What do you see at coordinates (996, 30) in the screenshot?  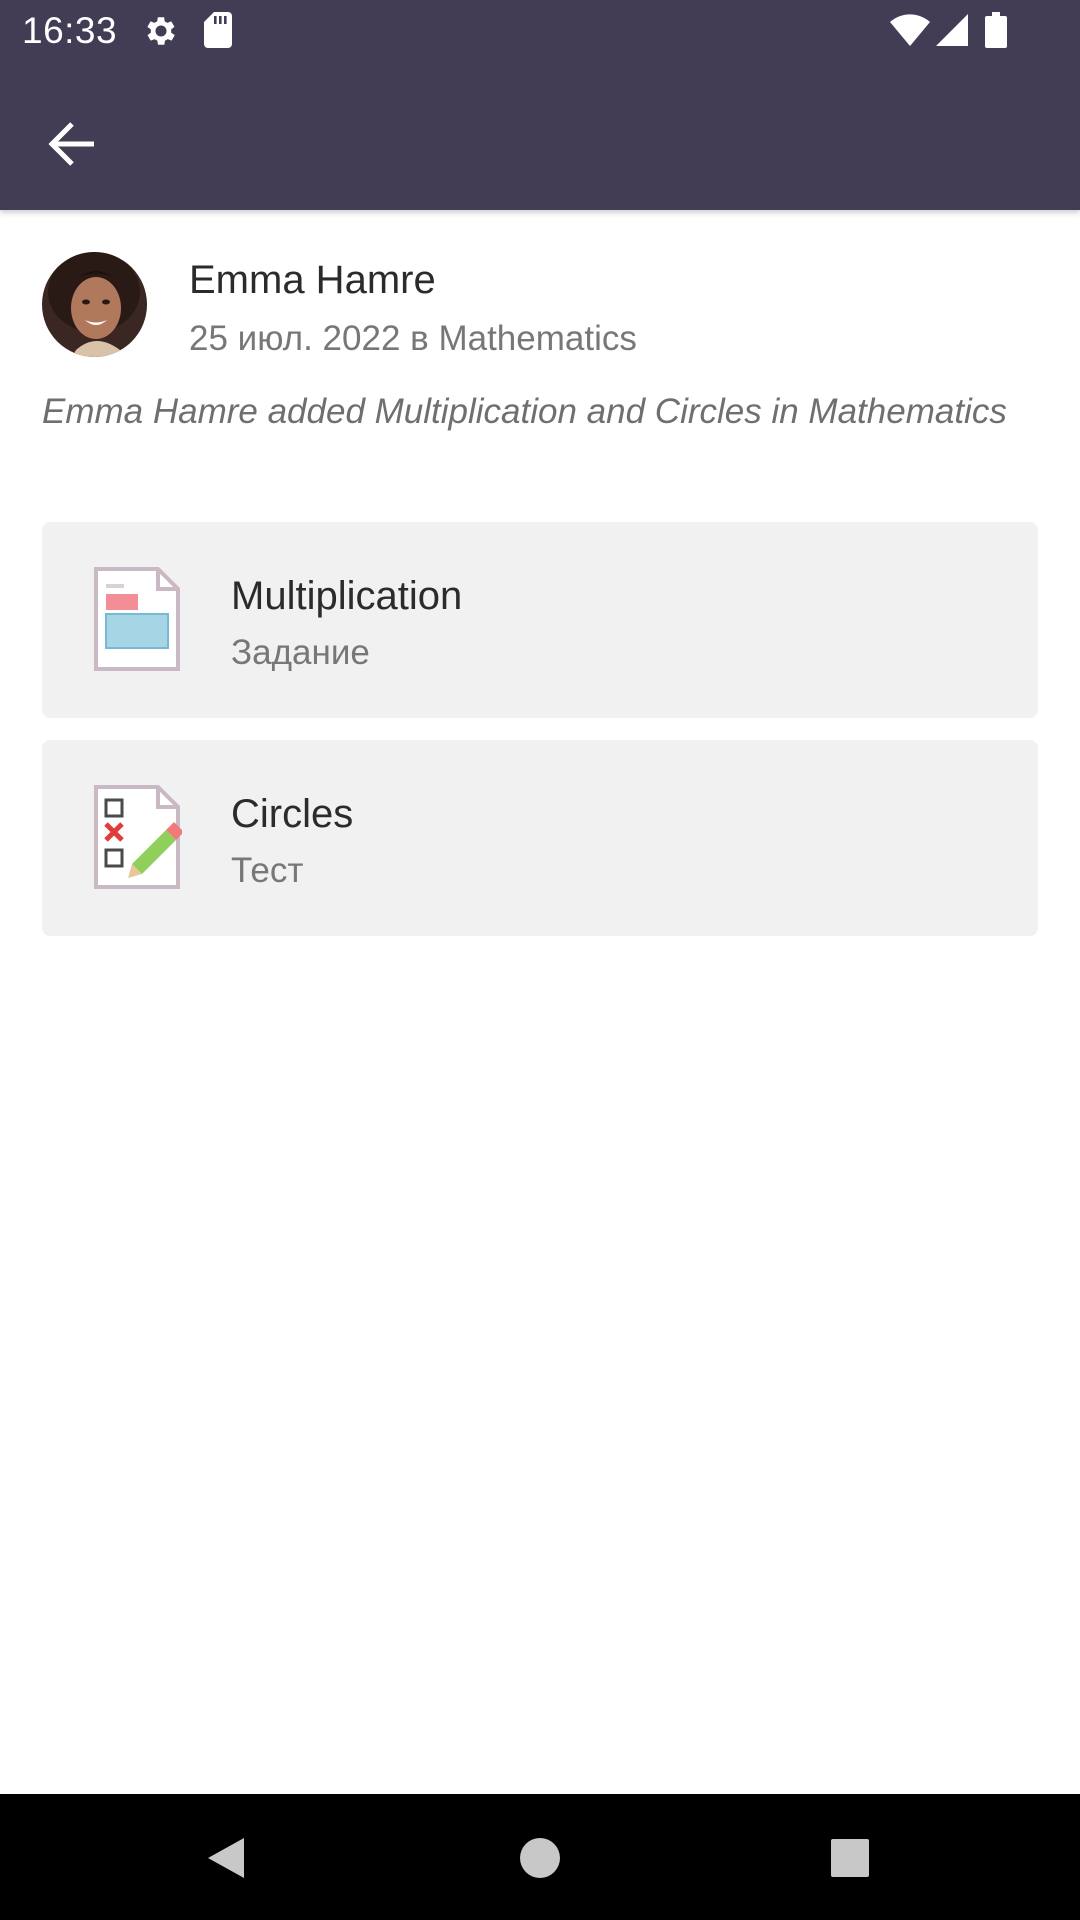 I see `battery-icon` at bounding box center [996, 30].